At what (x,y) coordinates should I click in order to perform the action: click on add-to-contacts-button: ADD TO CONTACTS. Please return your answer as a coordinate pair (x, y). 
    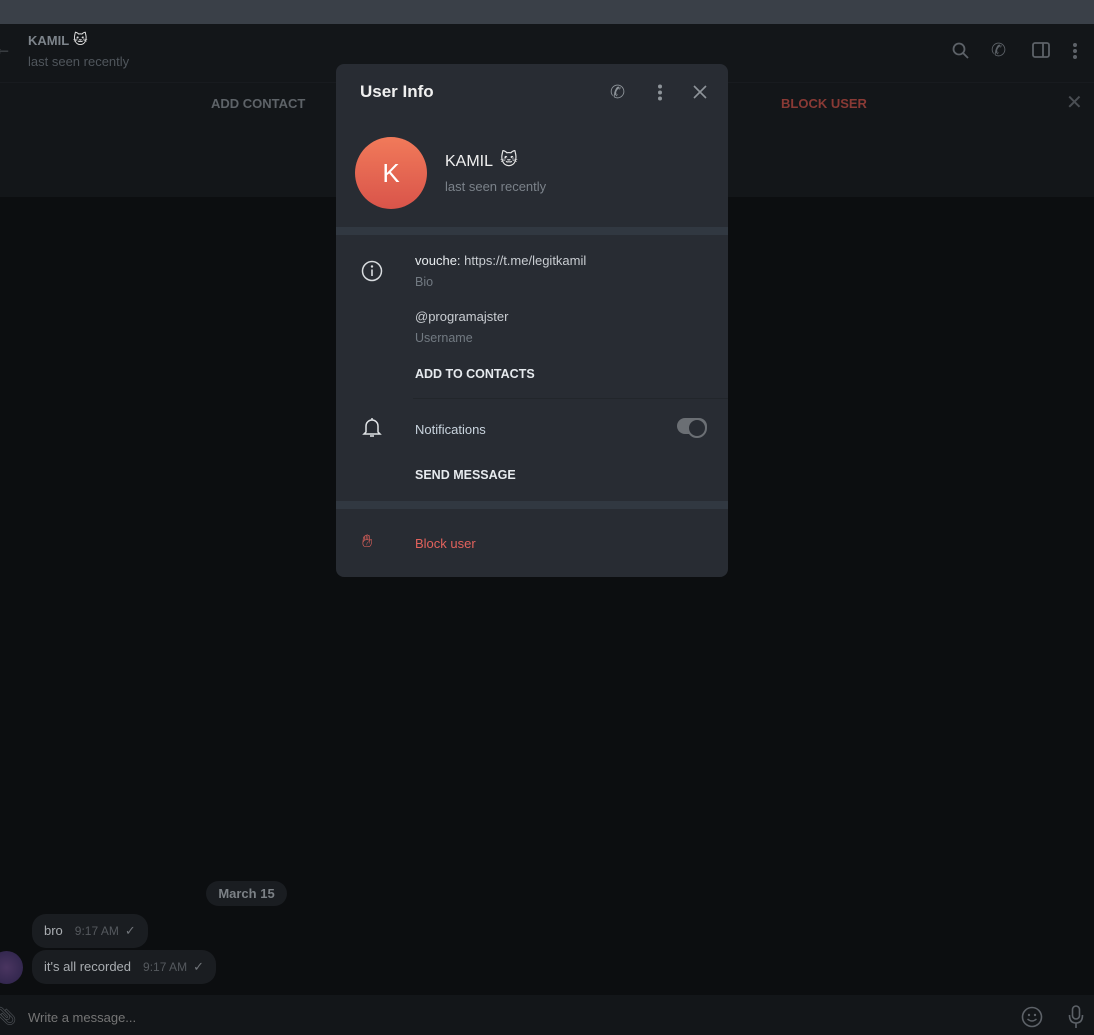
    Looking at the image, I should click on (475, 374).